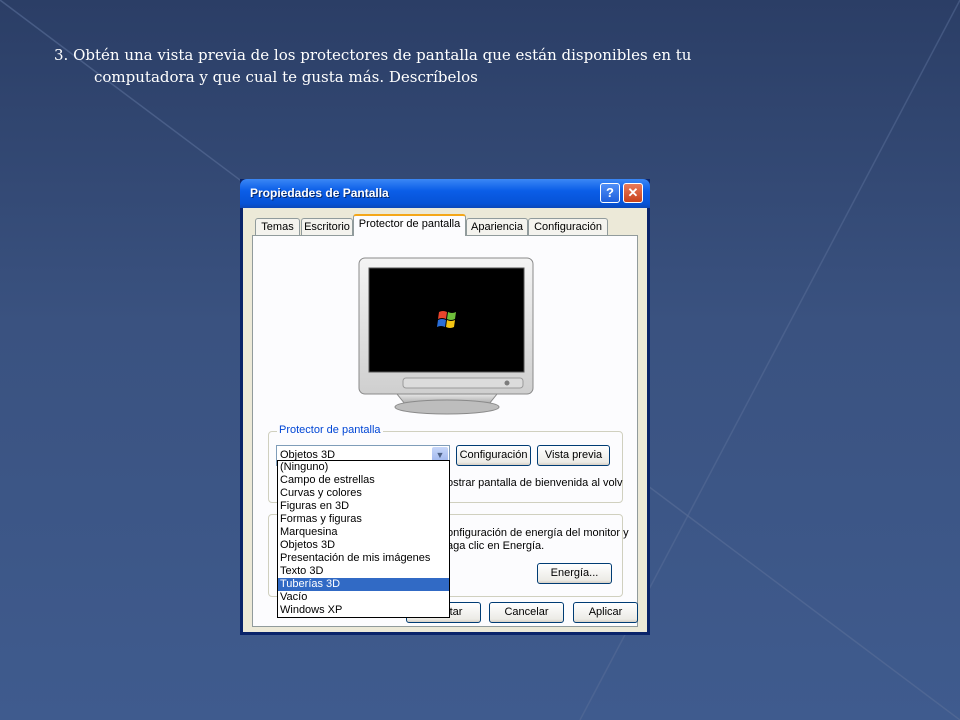  I want to click on list-item: Figuras en 3D, so click(363, 506).